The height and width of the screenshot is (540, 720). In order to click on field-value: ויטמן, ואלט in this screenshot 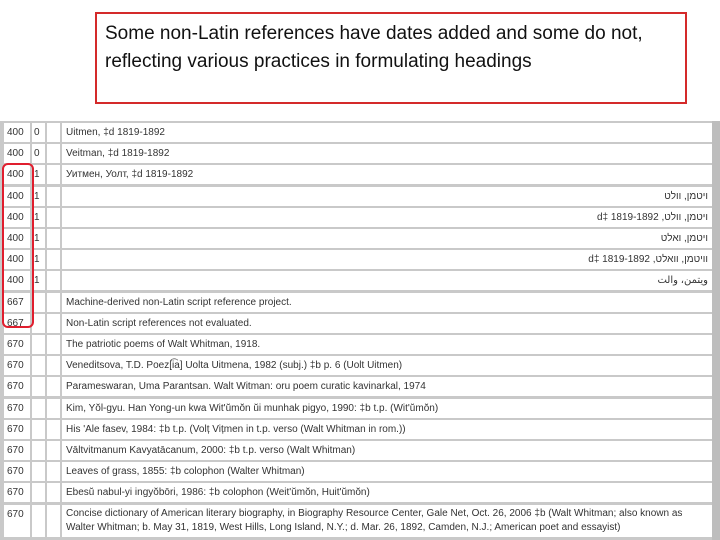, I will do `click(387, 238)`.